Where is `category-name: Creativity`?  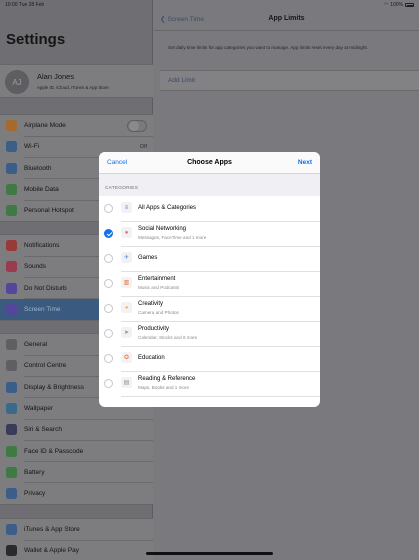 category-name: Creativity is located at coordinates (151, 304).